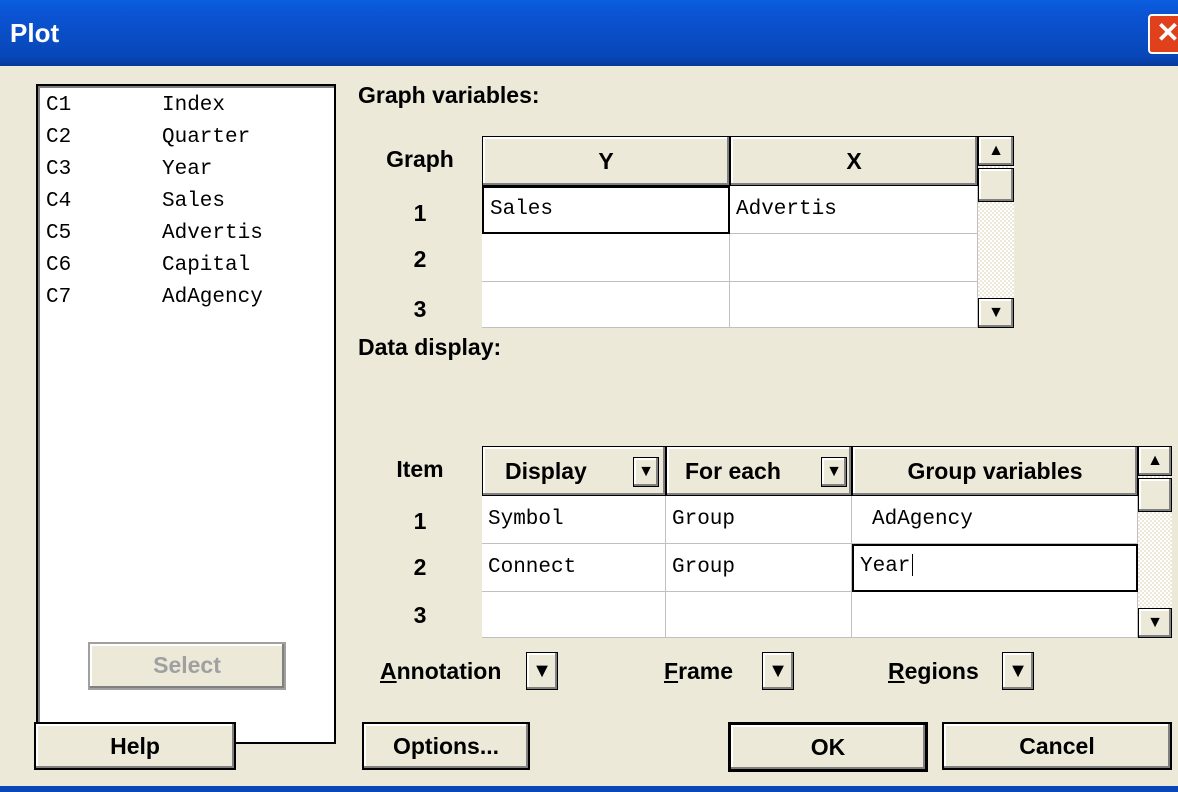 This screenshot has height=792, width=1178. Describe the element at coordinates (420, 309) in the screenshot. I see `graph-row-number: 3` at that location.